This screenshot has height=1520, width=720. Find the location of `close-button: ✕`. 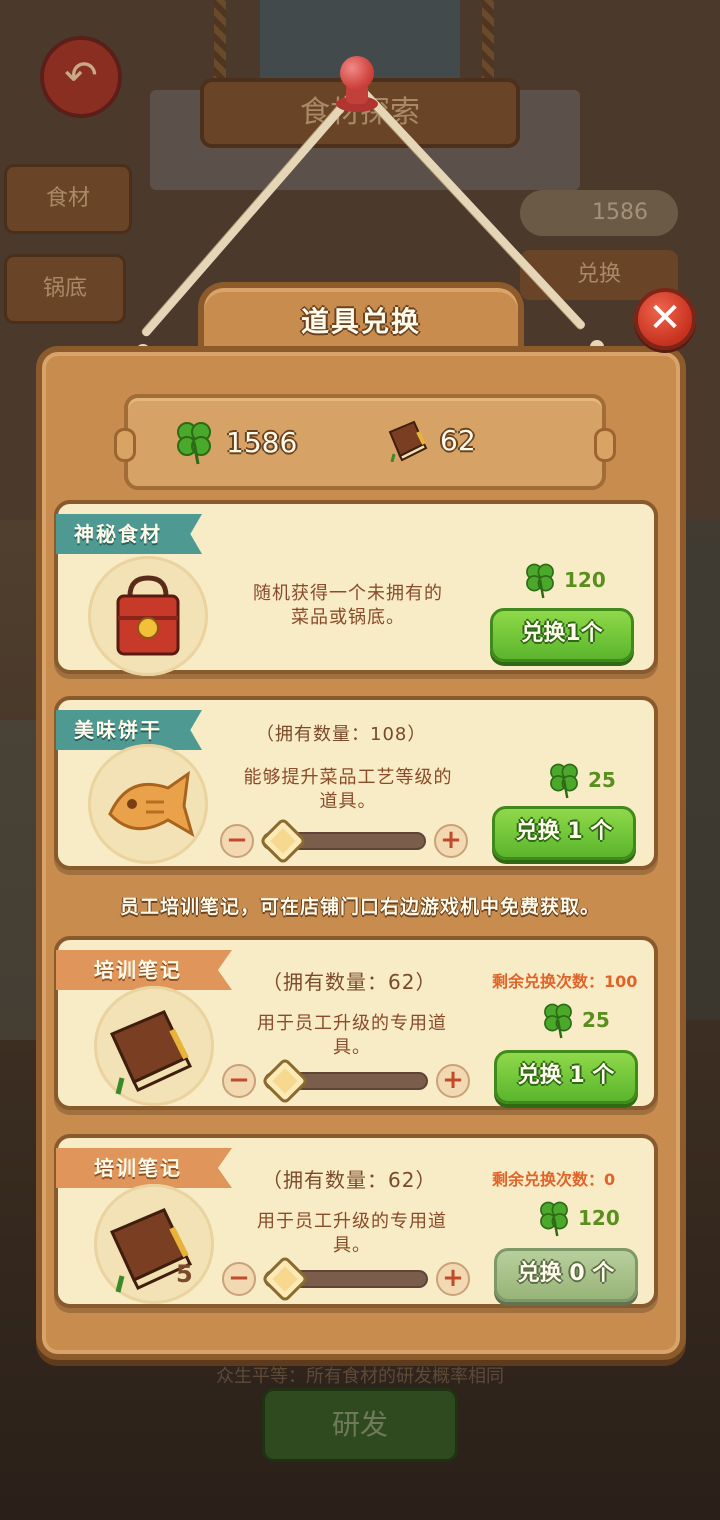

close-button: ✕ is located at coordinates (665, 319).